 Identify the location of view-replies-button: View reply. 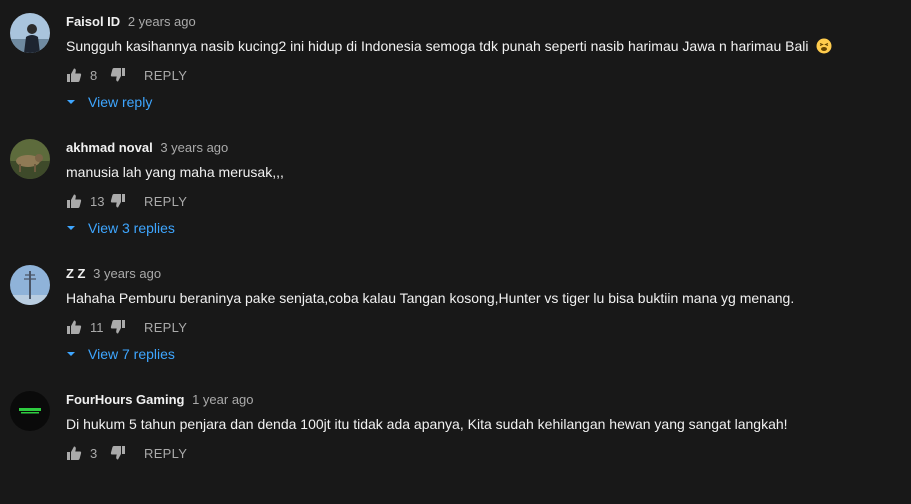
(109, 102).